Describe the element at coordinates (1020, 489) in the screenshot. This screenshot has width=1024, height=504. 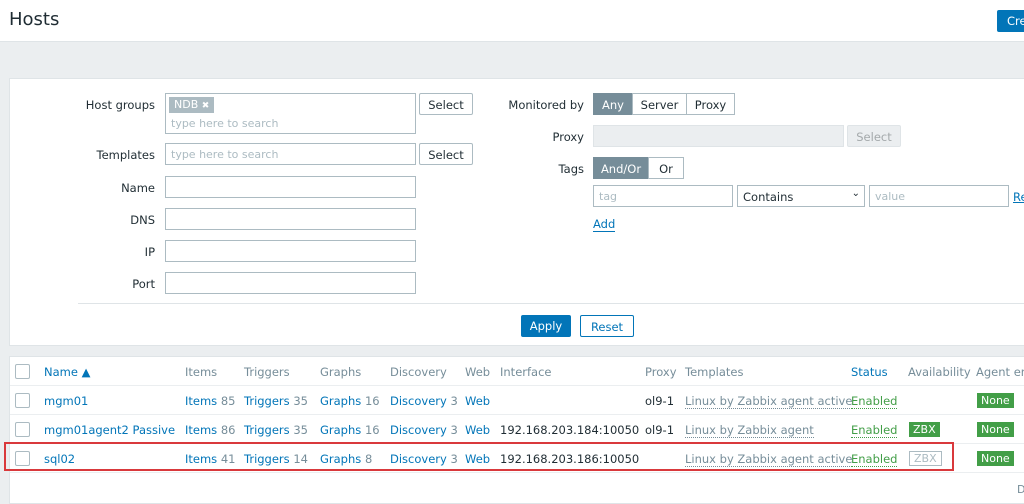
I see `table-footer-text: D` at that location.